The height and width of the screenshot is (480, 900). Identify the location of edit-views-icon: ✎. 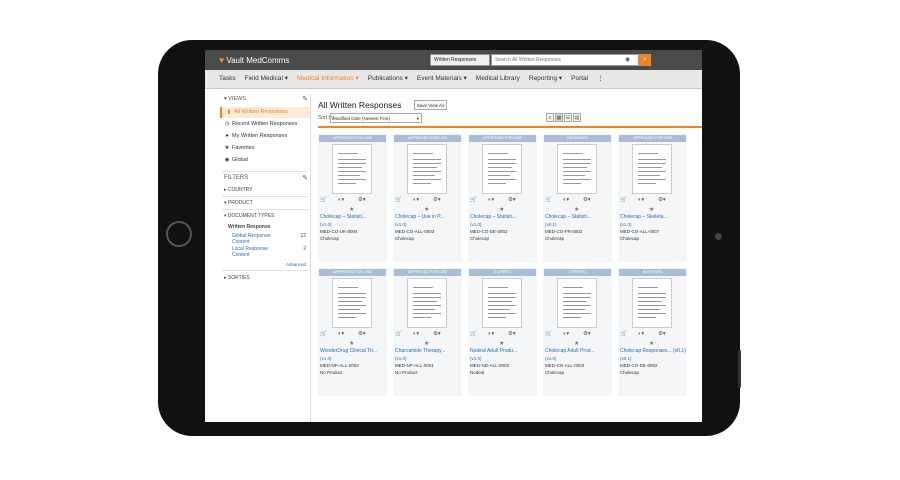
(305, 99).